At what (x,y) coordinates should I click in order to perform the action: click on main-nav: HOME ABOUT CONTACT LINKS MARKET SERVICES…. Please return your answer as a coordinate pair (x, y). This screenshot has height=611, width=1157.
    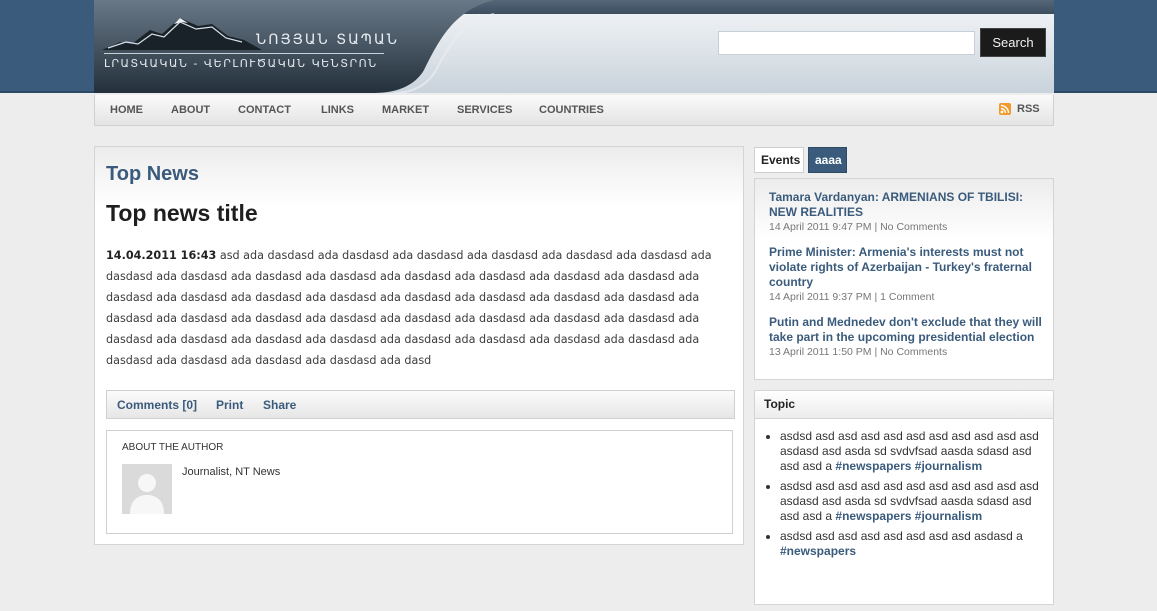
    Looking at the image, I should click on (574, 110).